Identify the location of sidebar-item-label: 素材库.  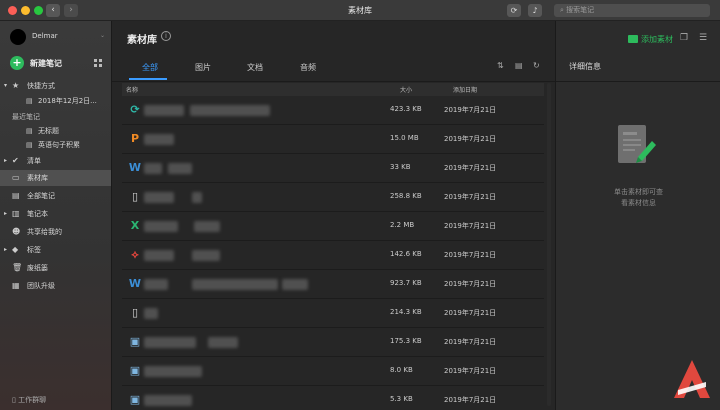
(37, 178).